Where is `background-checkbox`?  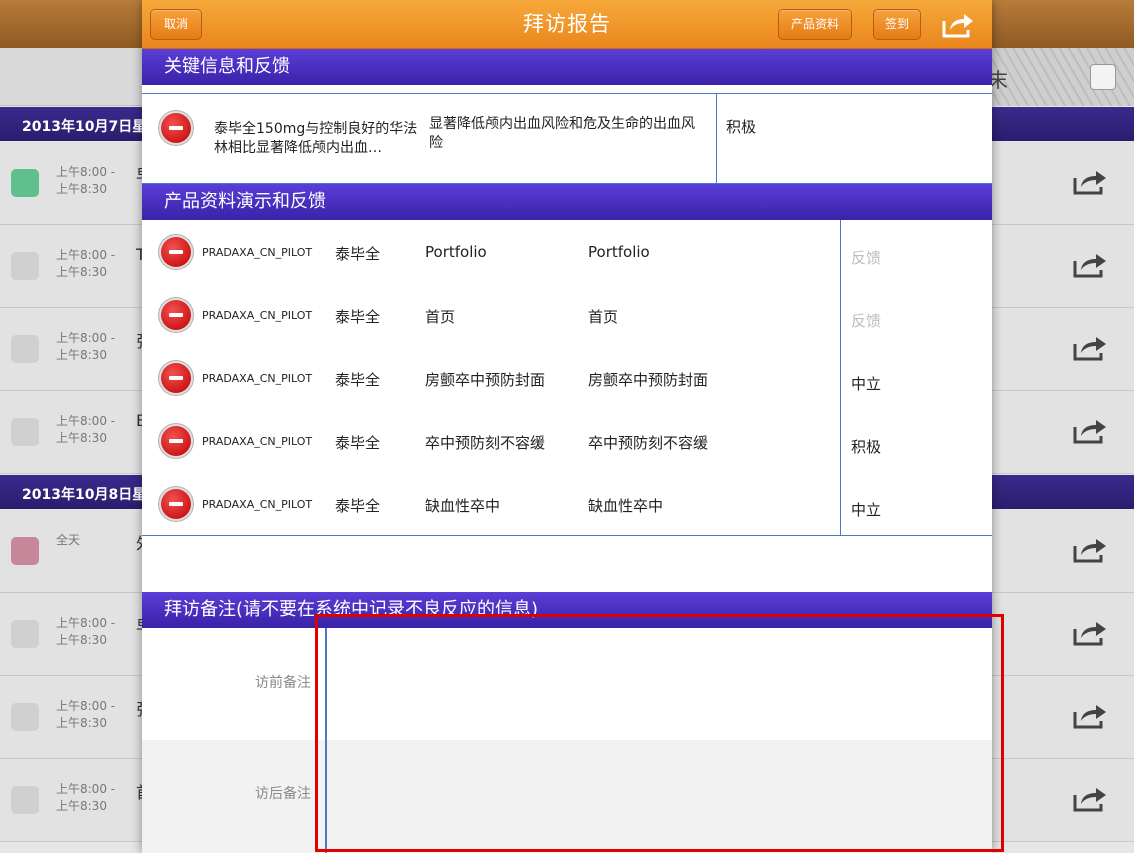
background-checkbox is located at coordinates (1103, 77).